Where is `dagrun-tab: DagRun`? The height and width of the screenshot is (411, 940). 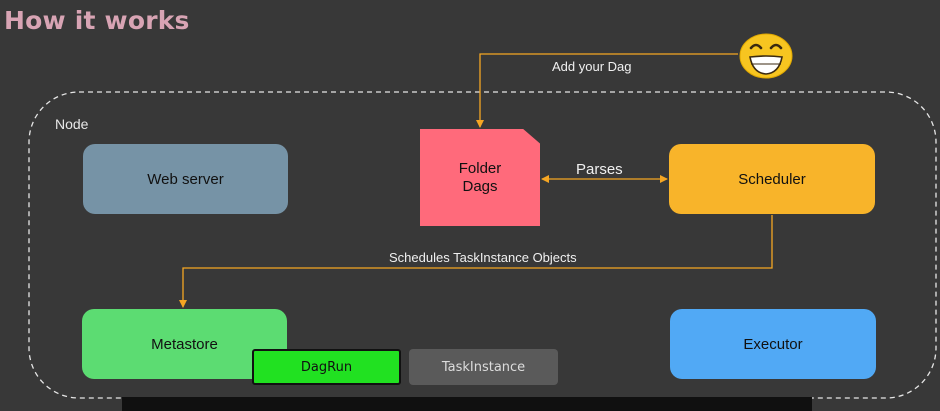
dagrun-tab: DagRun is located at coordinates (326, 367).